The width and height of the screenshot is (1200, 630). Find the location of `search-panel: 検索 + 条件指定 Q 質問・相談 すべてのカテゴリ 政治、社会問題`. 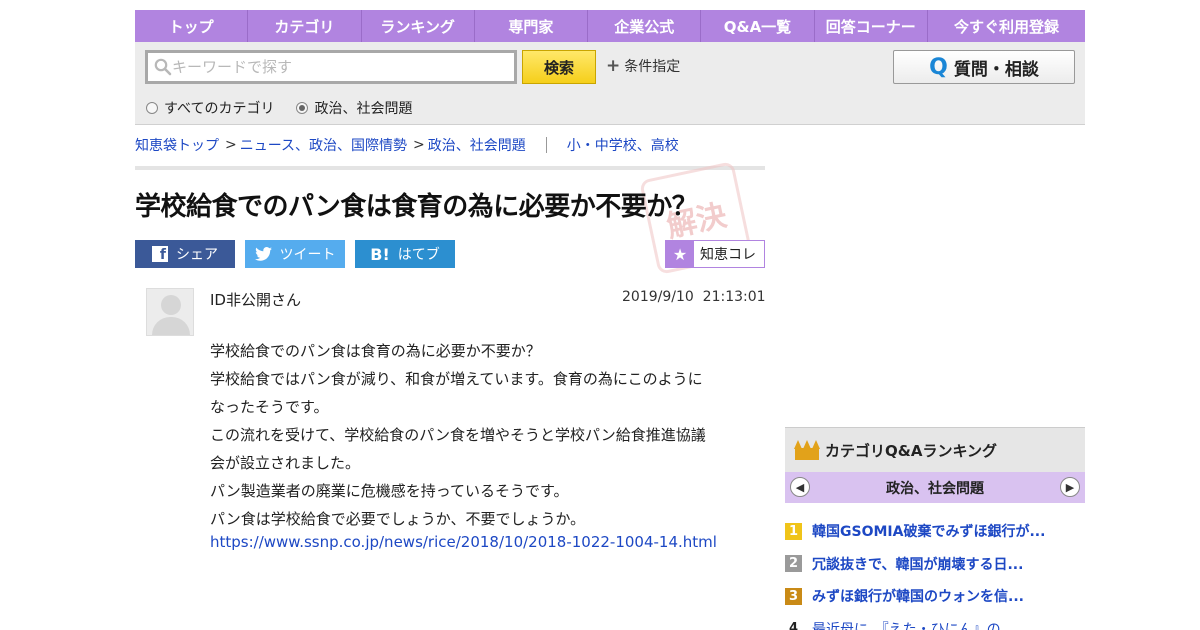

search-panel: 検索 + 条件指定 Q 質問・相談 すべてのカテゴリ 政治、社会問題 is located at coordinates (610, 83).